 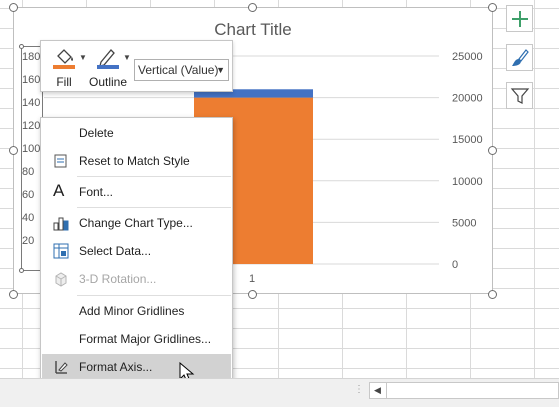 What do you see at coordinates (455, 265) in the screenshot?
I see `secondary-axis-tick-label: 0` at bounding box center [455, 265].